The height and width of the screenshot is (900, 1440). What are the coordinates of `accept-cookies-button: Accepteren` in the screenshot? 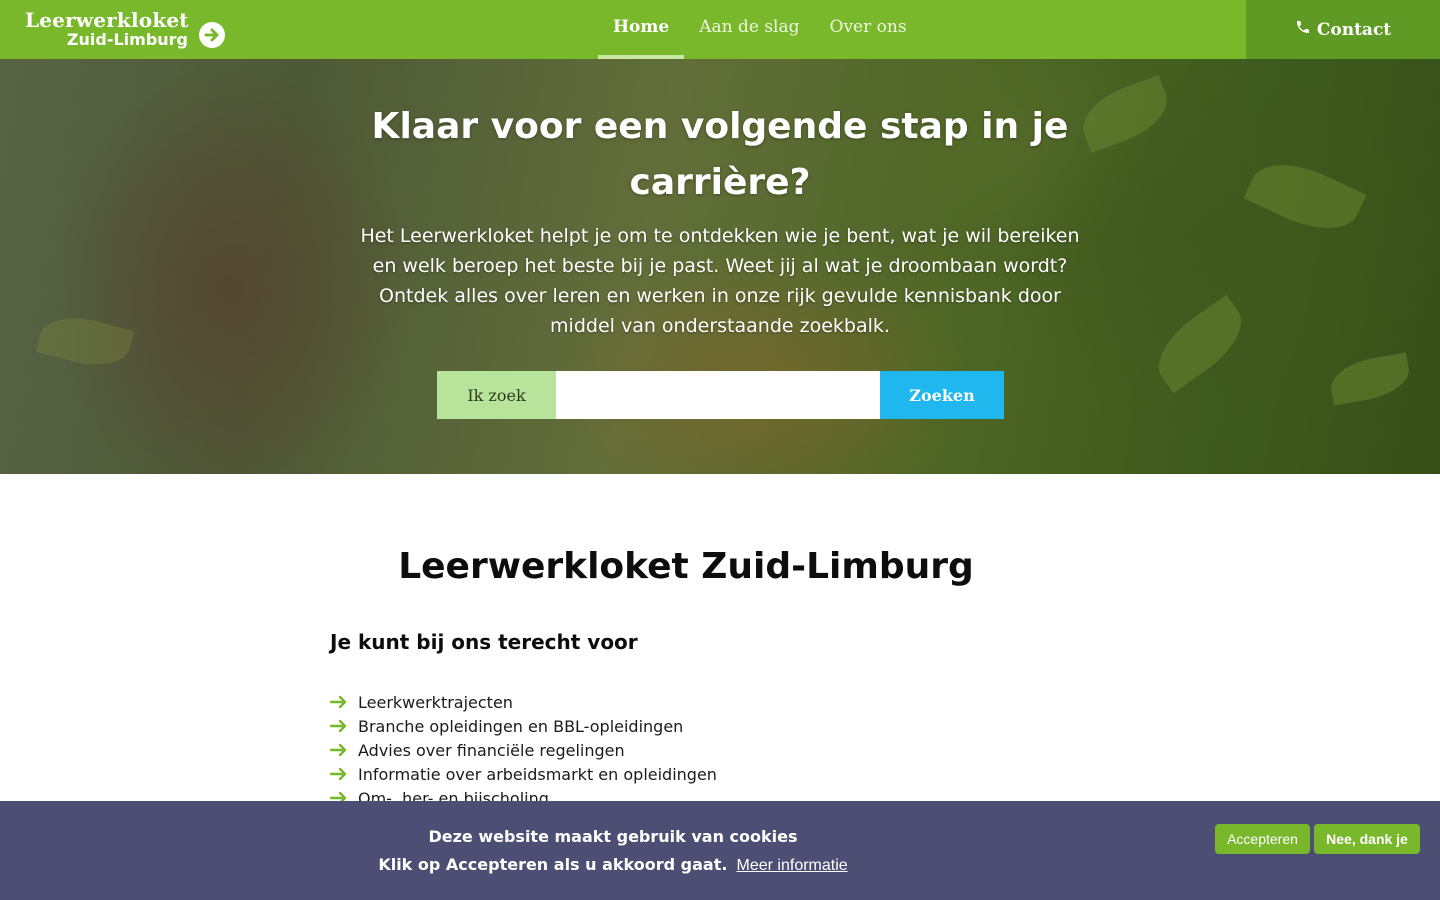 It's located at (1262, 839).